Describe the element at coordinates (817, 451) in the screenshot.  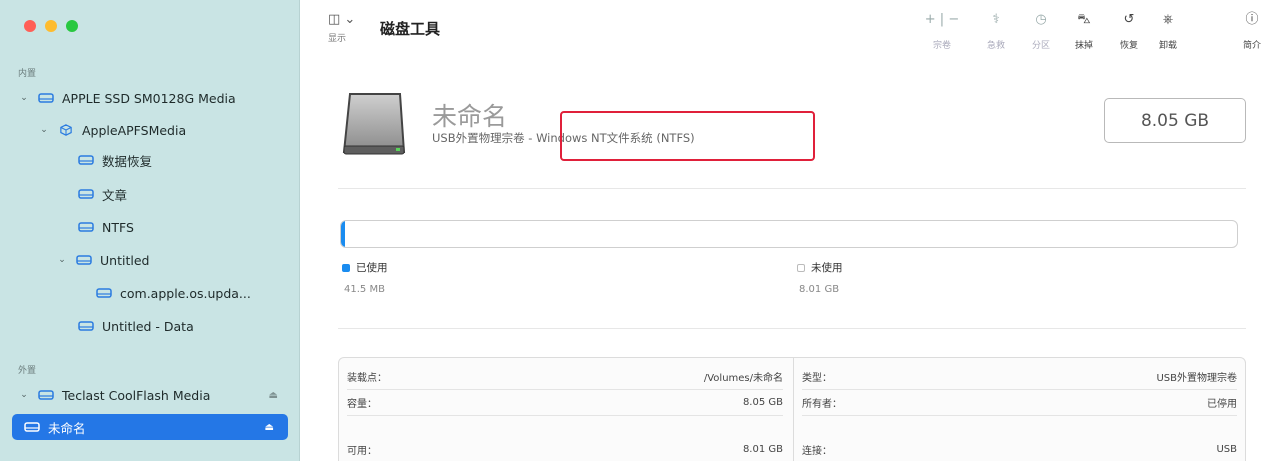
I see `info-key: 连接：` at that location.